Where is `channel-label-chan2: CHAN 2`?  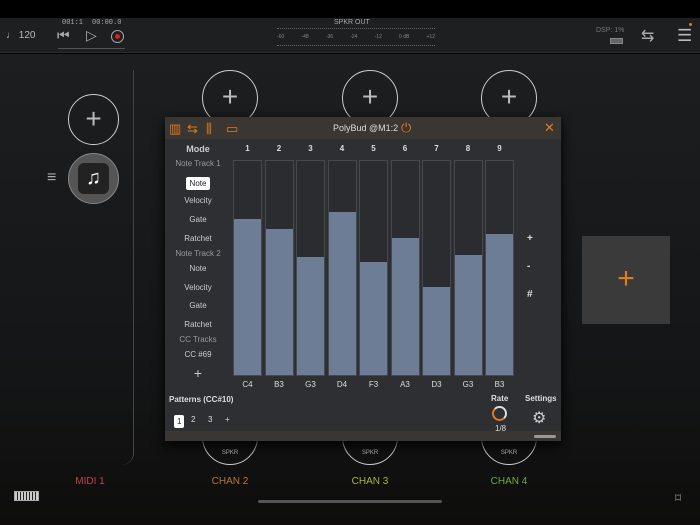
channel-label-chan2: CHAN 2 is located at coordinates (230, 481).